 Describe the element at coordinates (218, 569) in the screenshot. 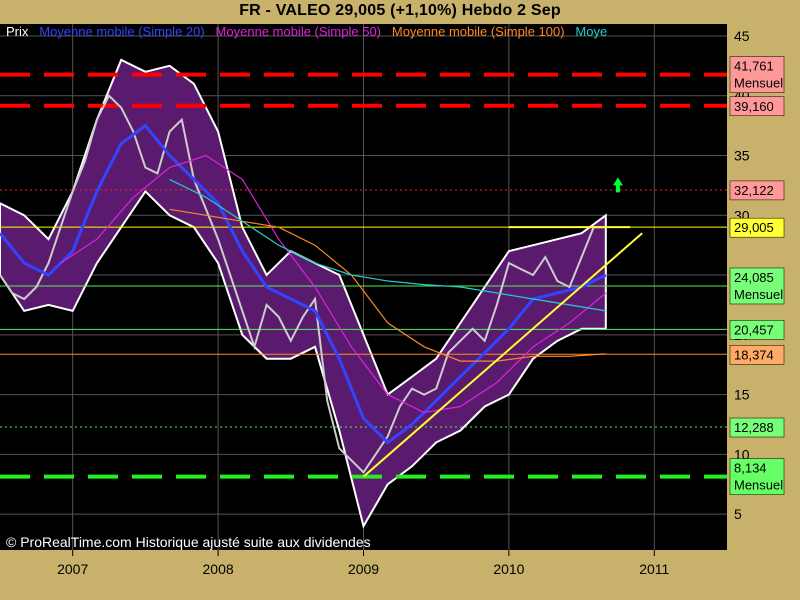

I see `x-tick-label: 2008` at that location.